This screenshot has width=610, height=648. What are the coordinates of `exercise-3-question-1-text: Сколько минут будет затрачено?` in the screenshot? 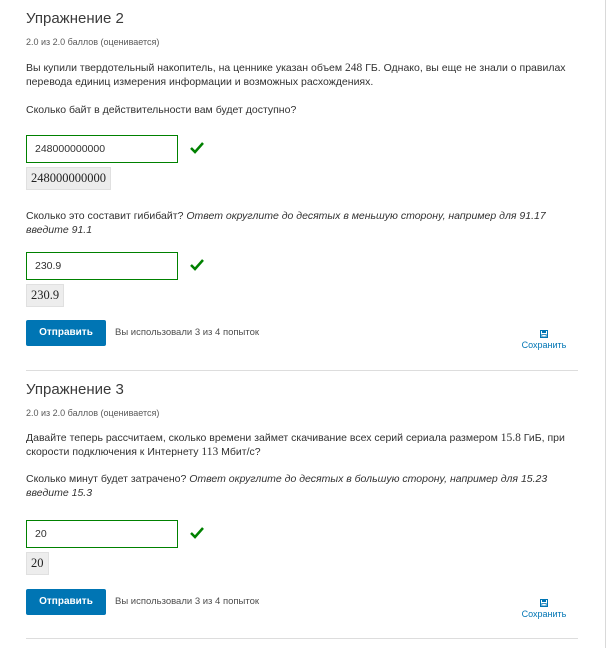 It's located at (108, 479).